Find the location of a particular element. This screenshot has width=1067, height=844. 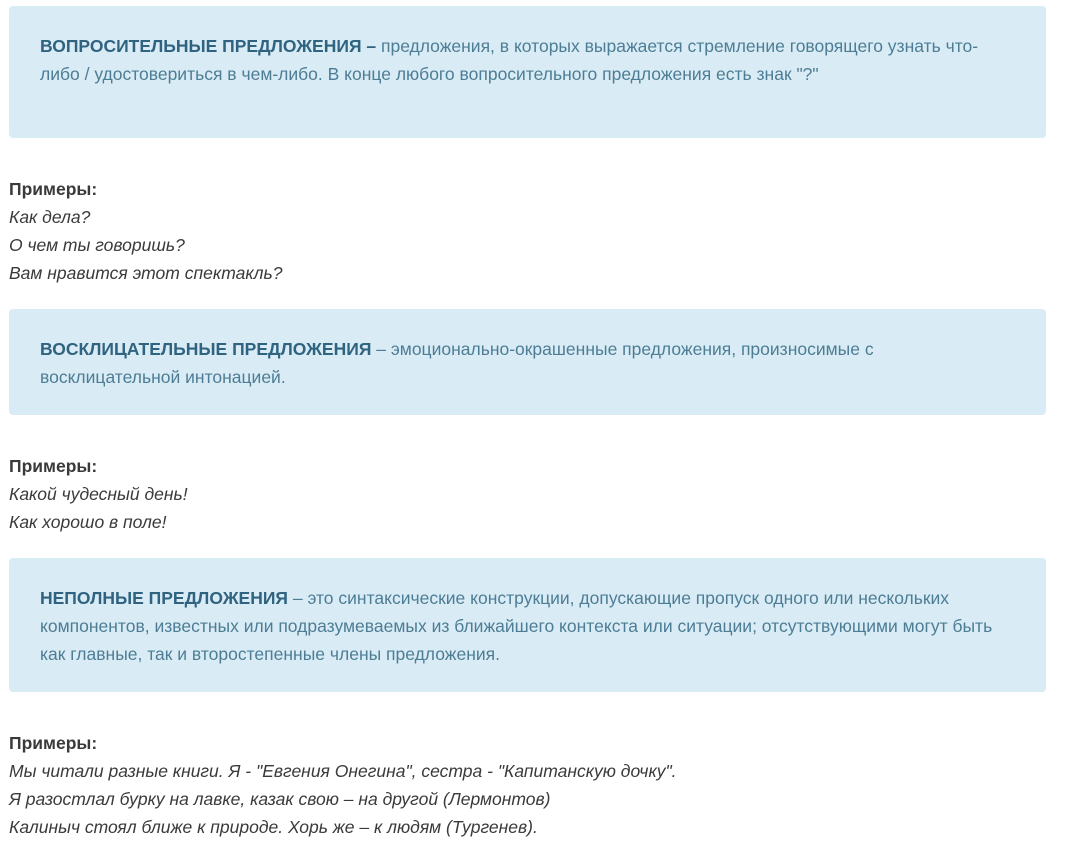

example-line: Вам нравится этот спектакль? is located at coordinates (146, 273).